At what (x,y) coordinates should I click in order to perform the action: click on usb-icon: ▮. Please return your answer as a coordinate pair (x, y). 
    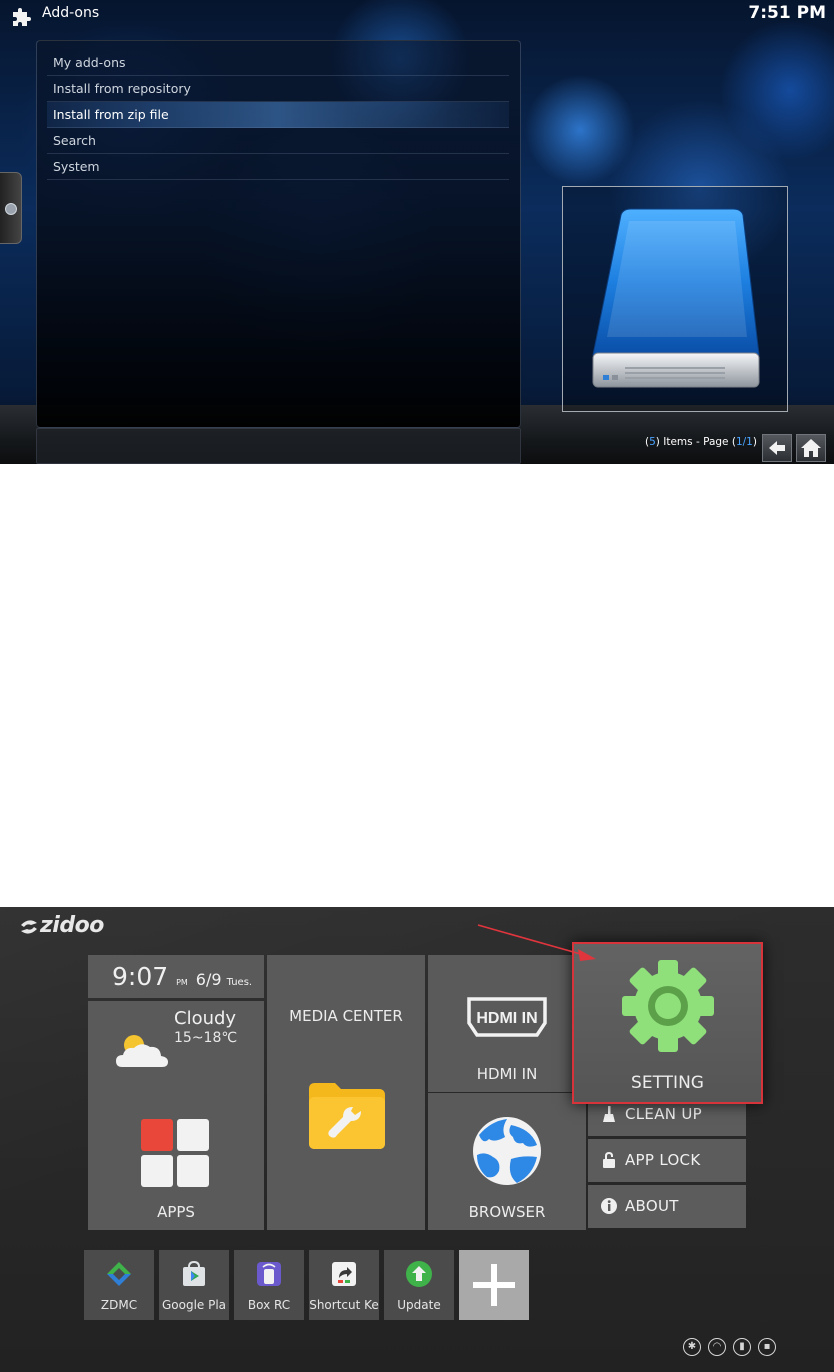
    Looking at the image, I should click on (742, 1347).